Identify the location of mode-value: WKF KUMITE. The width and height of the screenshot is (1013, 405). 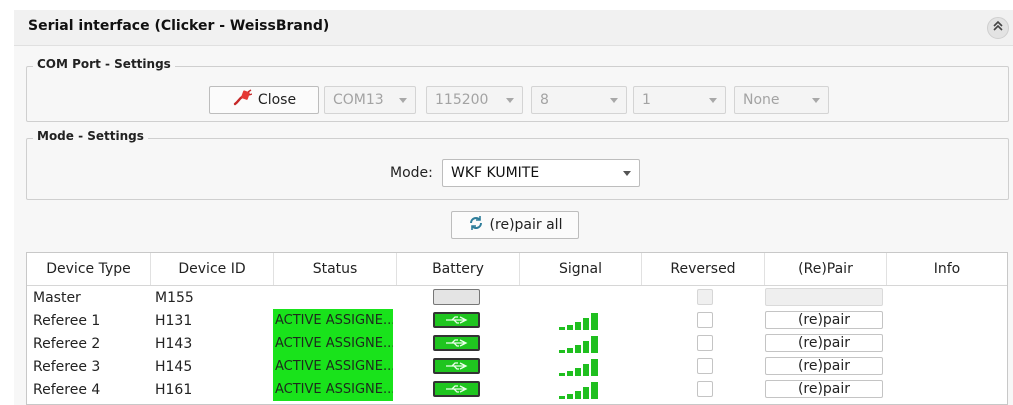
(495, 173).